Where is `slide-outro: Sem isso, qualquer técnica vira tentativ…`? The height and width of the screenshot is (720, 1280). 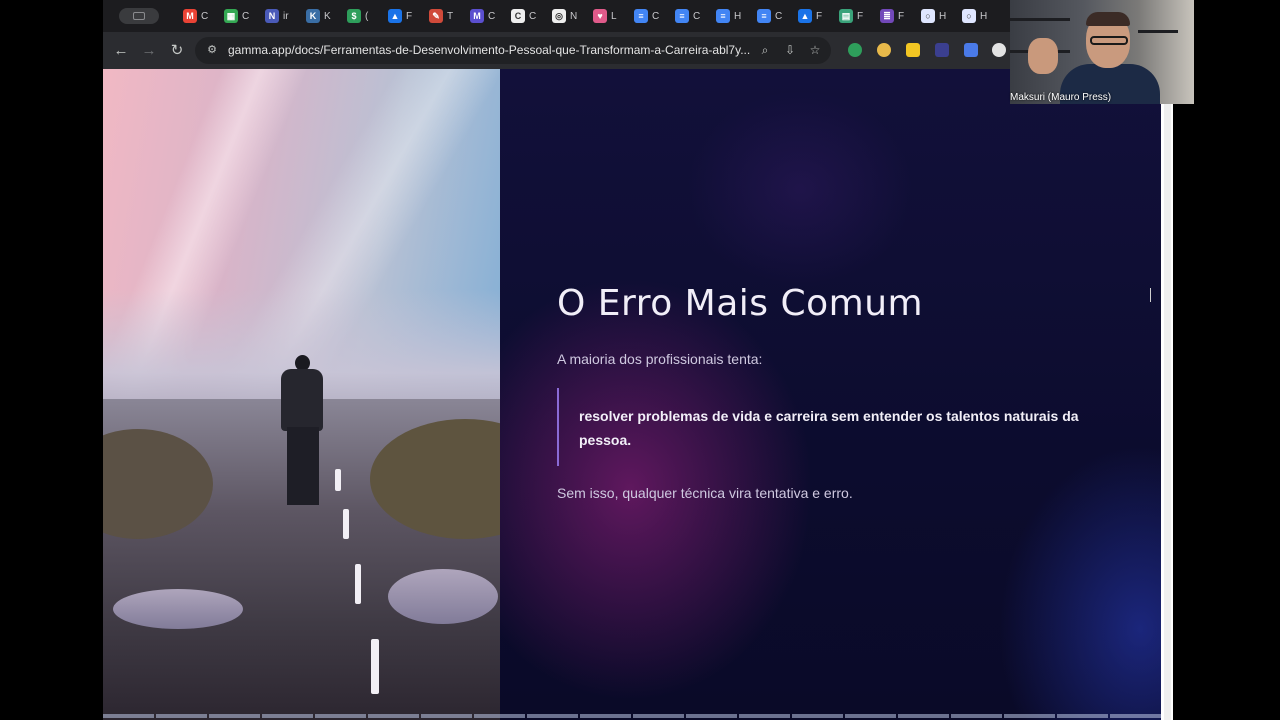
slide-outro: Sem isso, qualquer técnica vira tentativ… is located at coordinates (705, 493).